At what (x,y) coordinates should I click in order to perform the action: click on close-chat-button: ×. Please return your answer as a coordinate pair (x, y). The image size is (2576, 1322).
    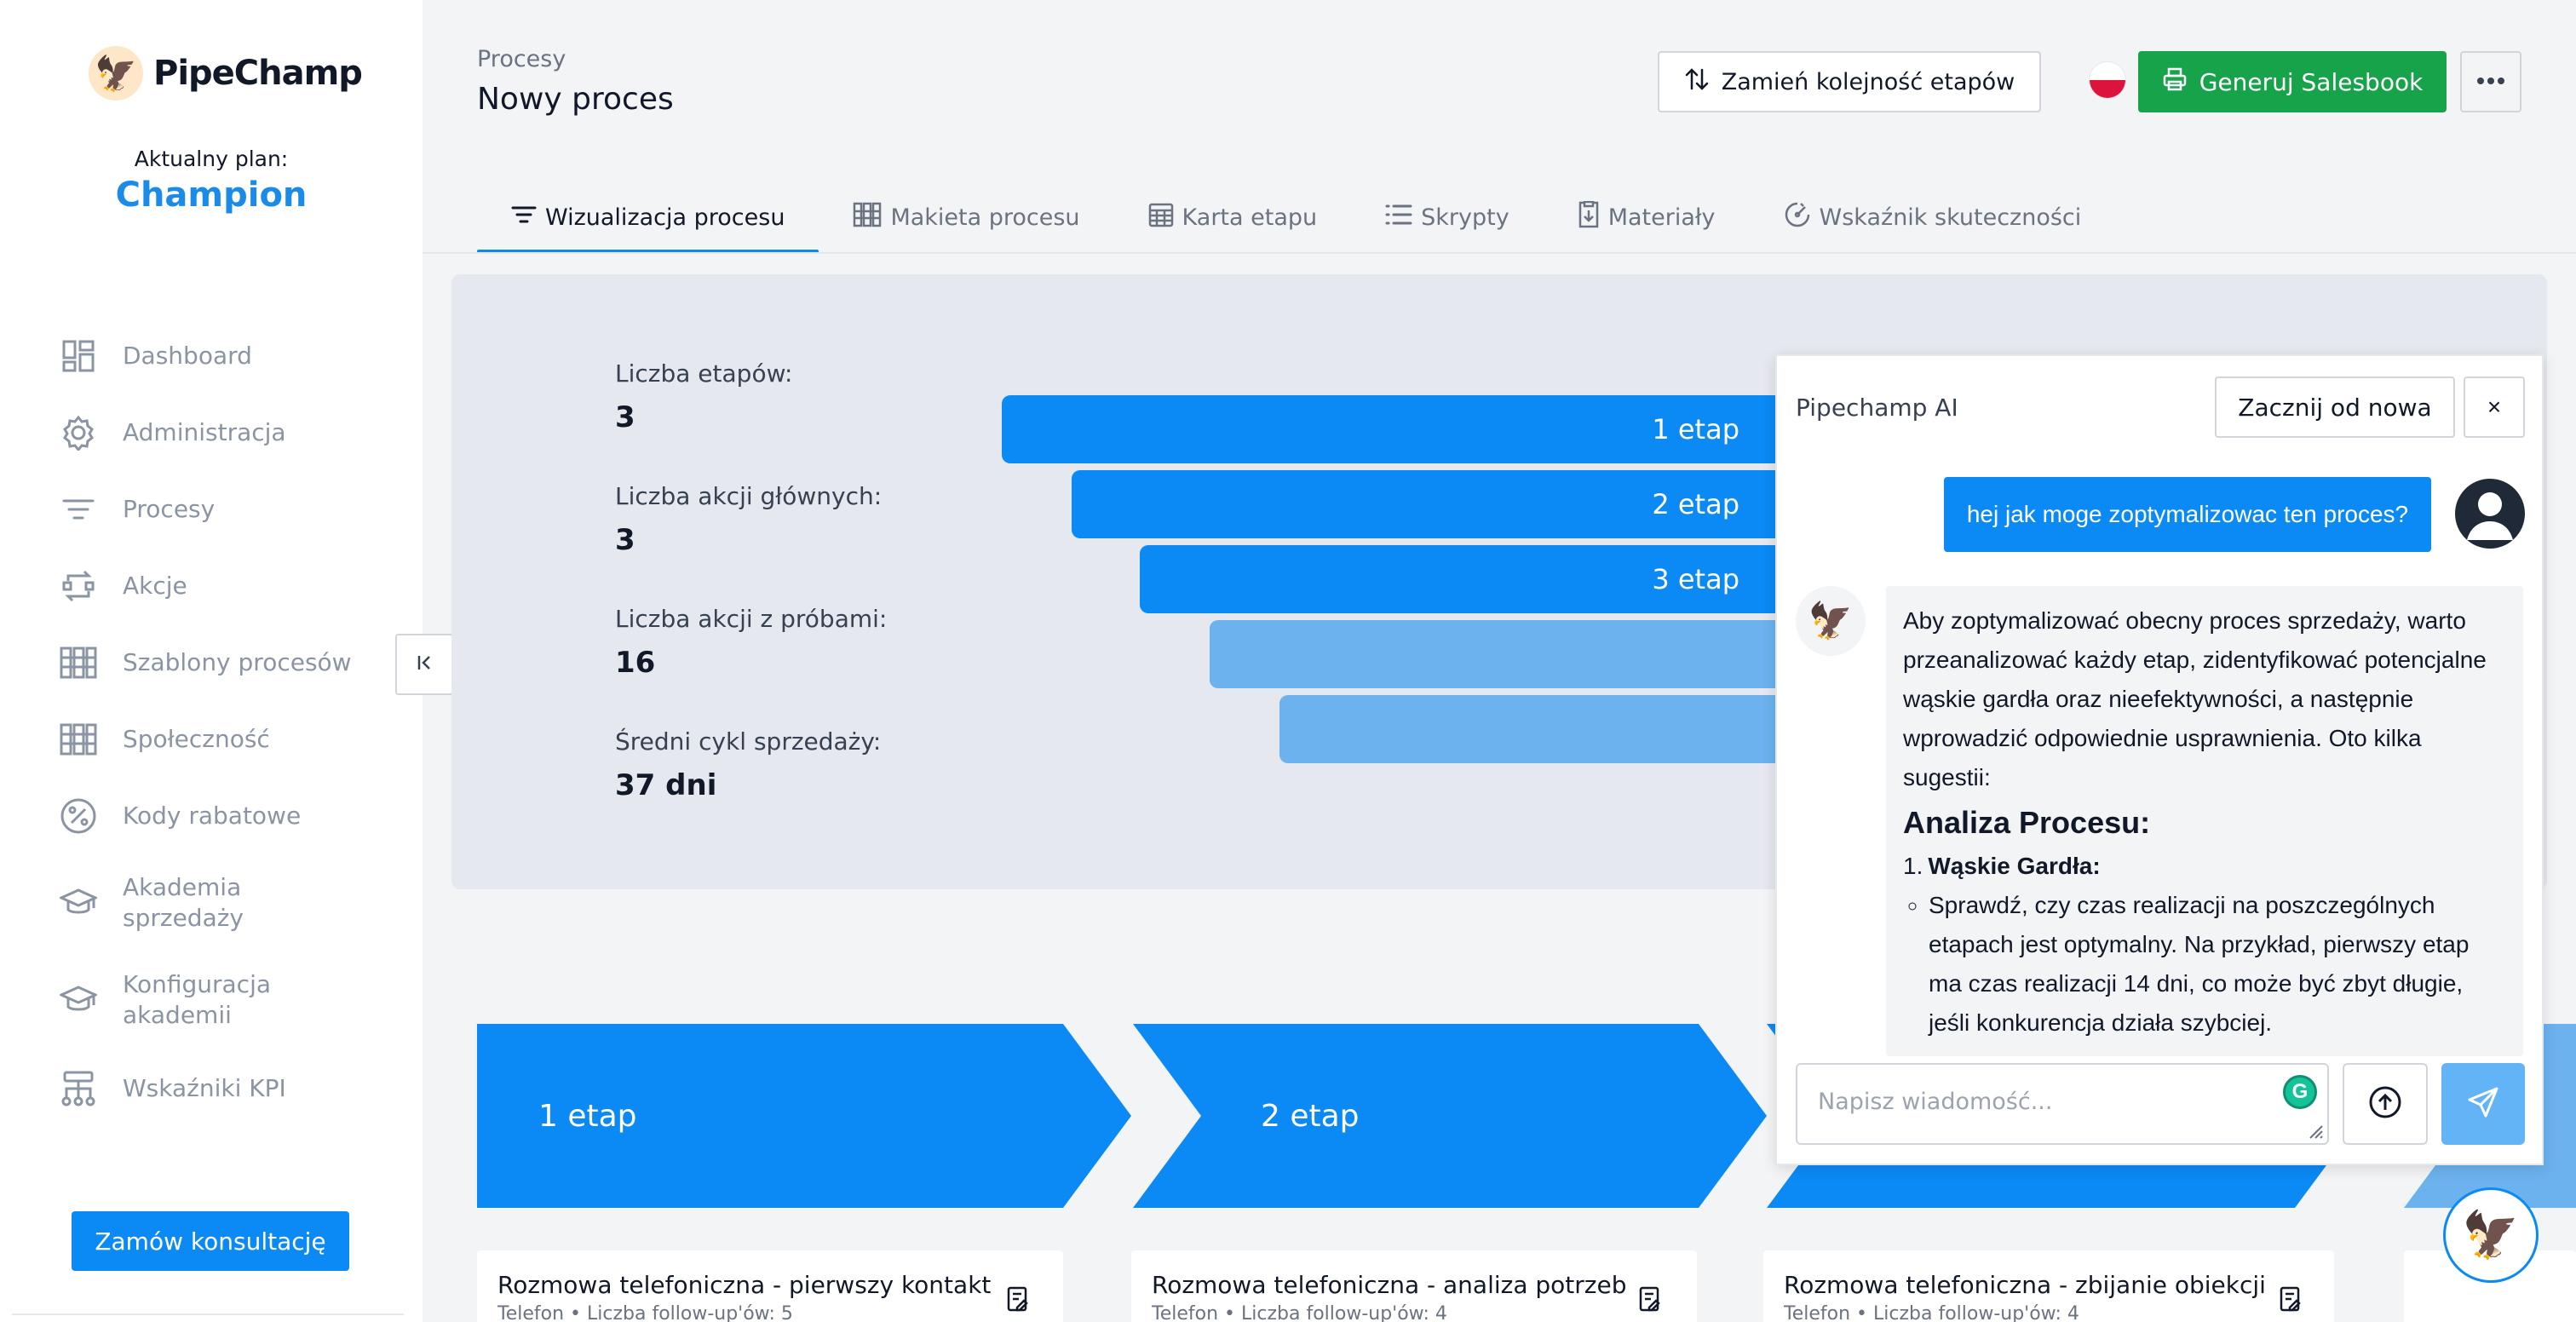
    Looking at the image, I should click on (2494, 407).